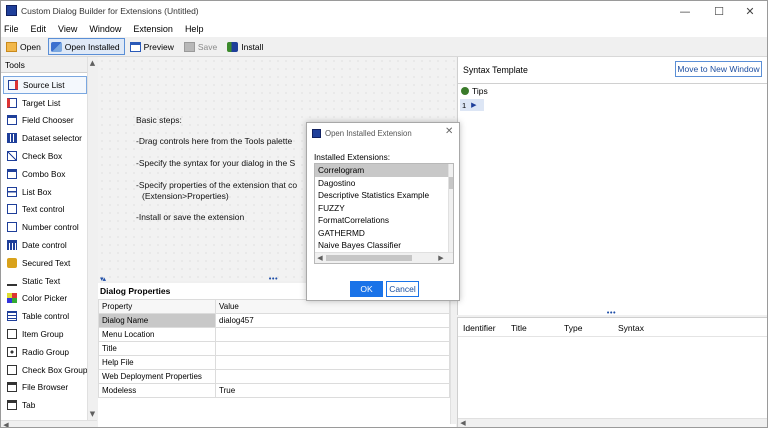  Describe the element at coordinates (49, 423) in the screenshot. I see `tools-hscrollbar: ◀` at that location.